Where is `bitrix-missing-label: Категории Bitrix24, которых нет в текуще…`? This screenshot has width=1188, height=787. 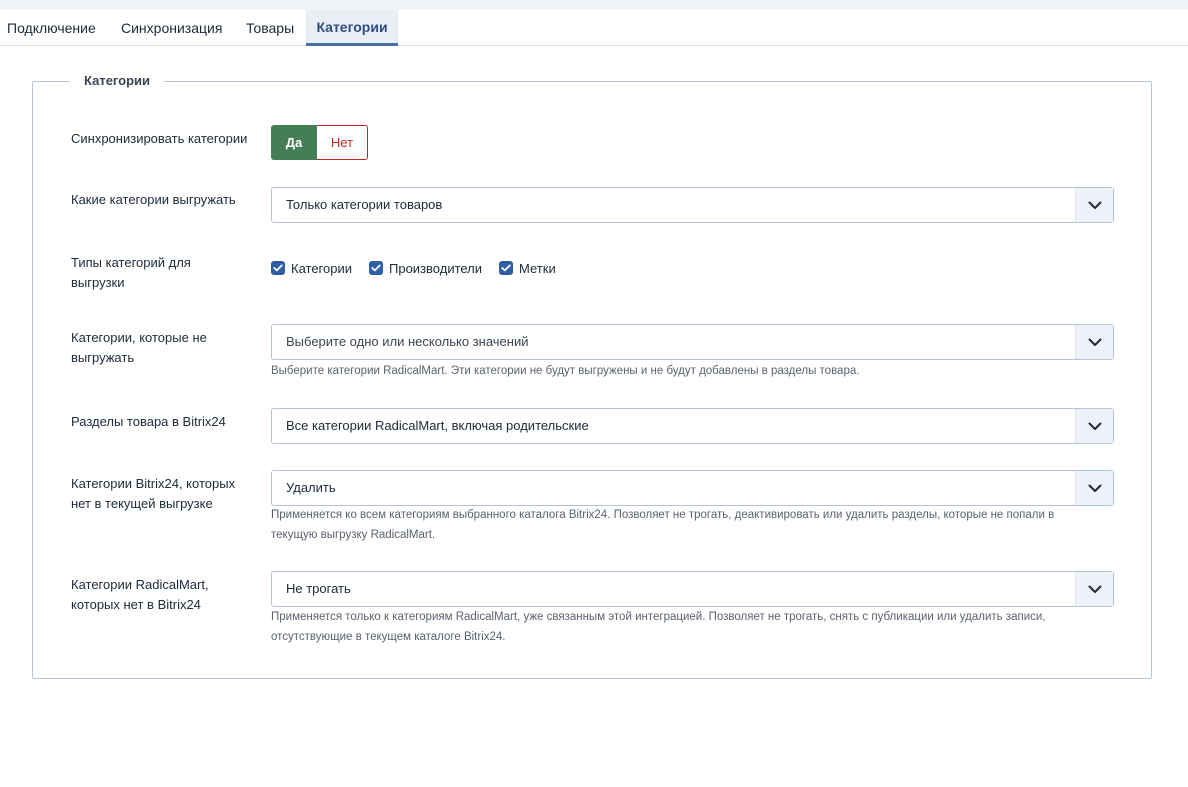
bitrix-missing-label: Категории Bitrix24, которых нет в текуще… is located at coordinates (153, 493).